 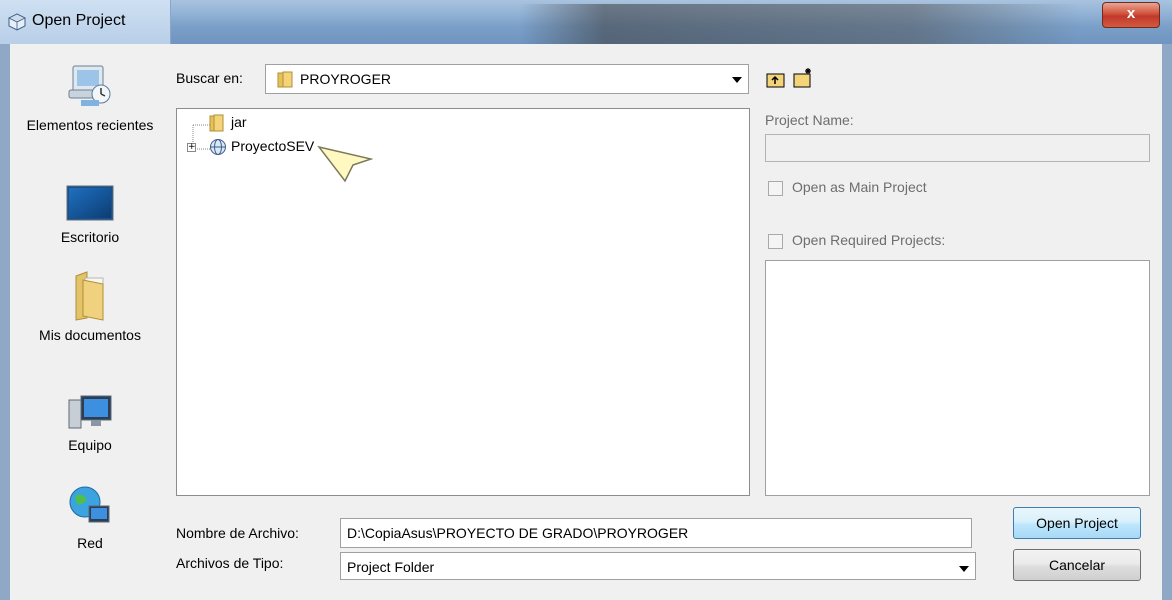 I want to click on tree-item-label: jar, so click(x=239, y=122).